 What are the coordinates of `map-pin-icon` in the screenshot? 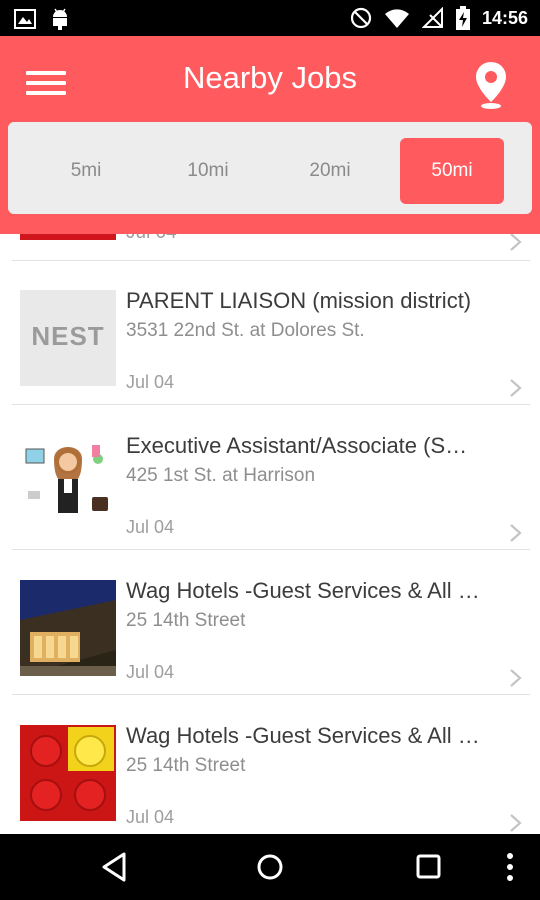 It's located at (491, 85).